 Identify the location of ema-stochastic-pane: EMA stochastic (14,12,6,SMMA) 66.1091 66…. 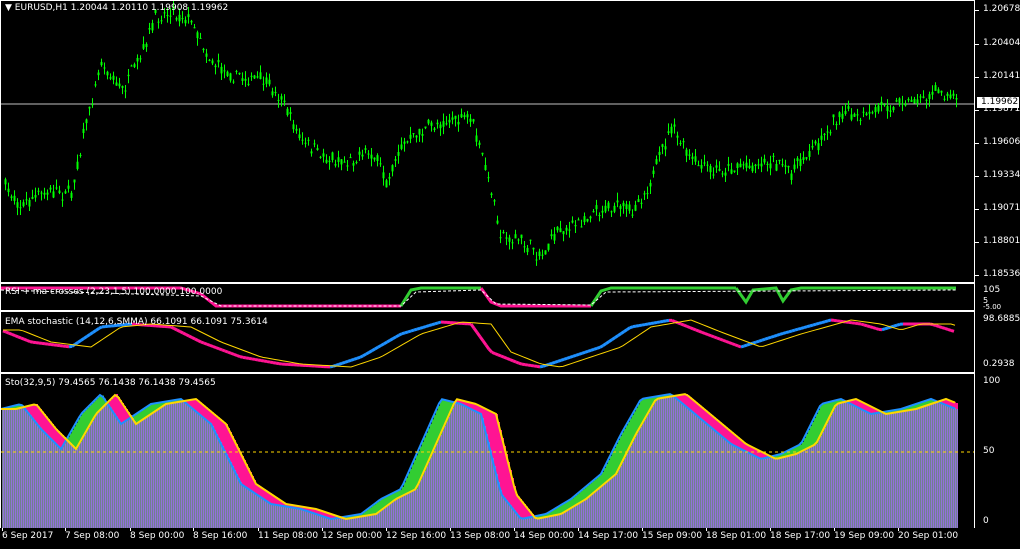
(487, 342).